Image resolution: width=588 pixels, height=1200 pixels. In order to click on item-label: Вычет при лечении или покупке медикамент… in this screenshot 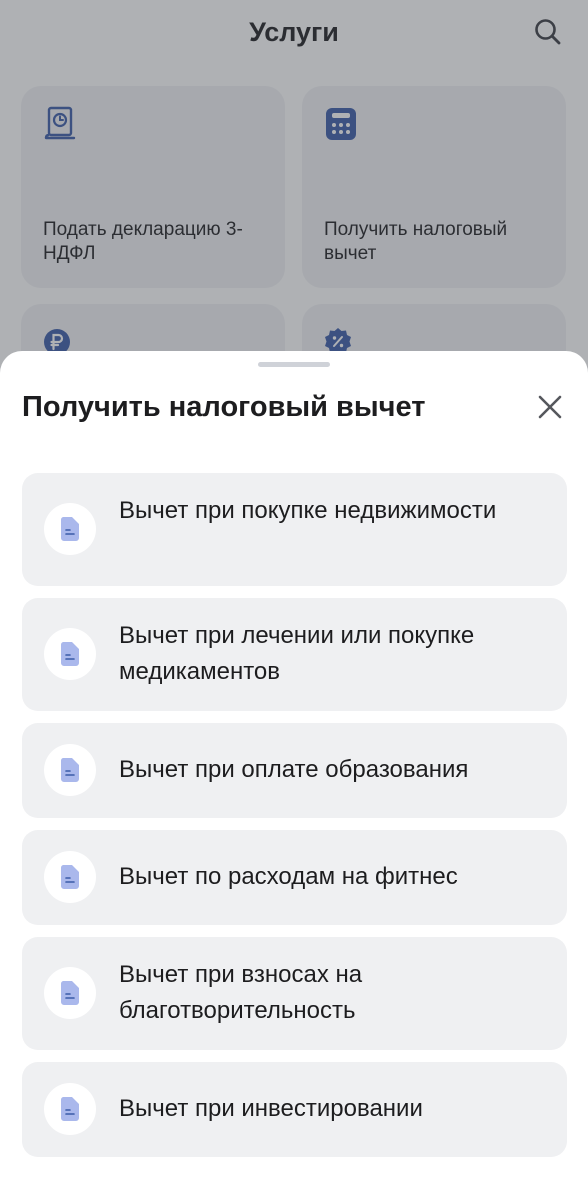, I will do `click(297, 653)`.